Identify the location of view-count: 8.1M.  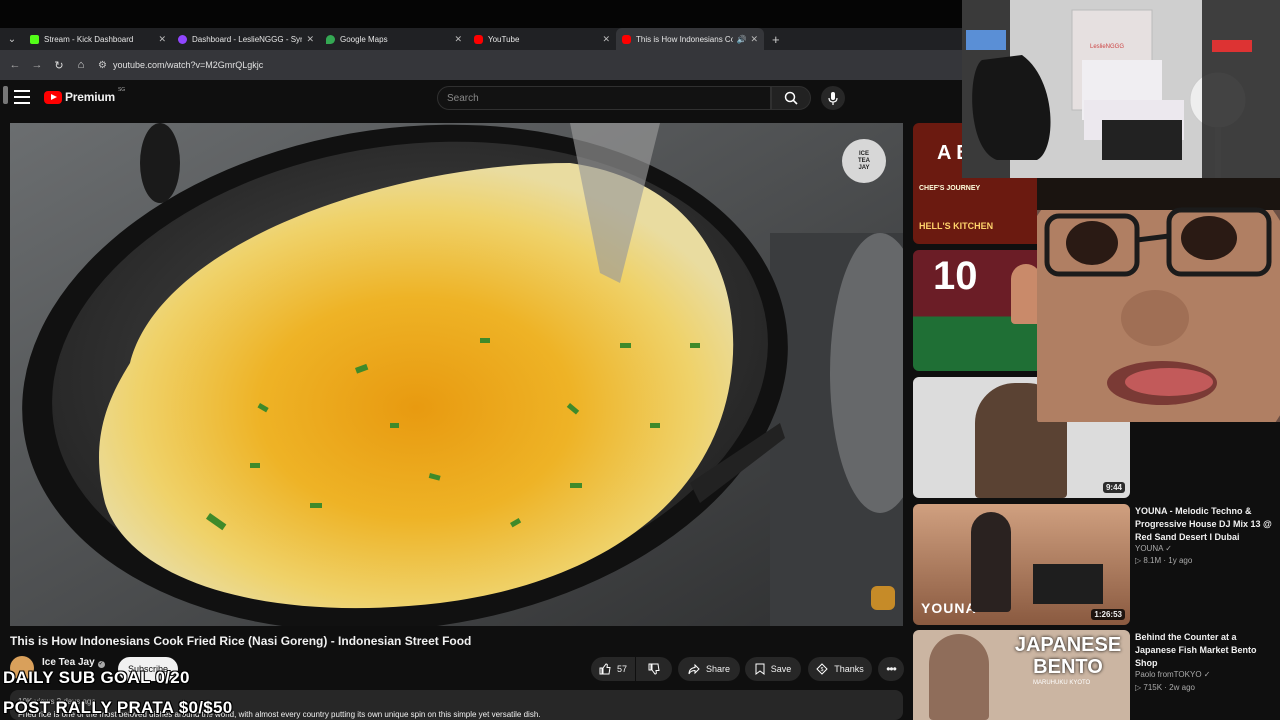
(1152, 560).